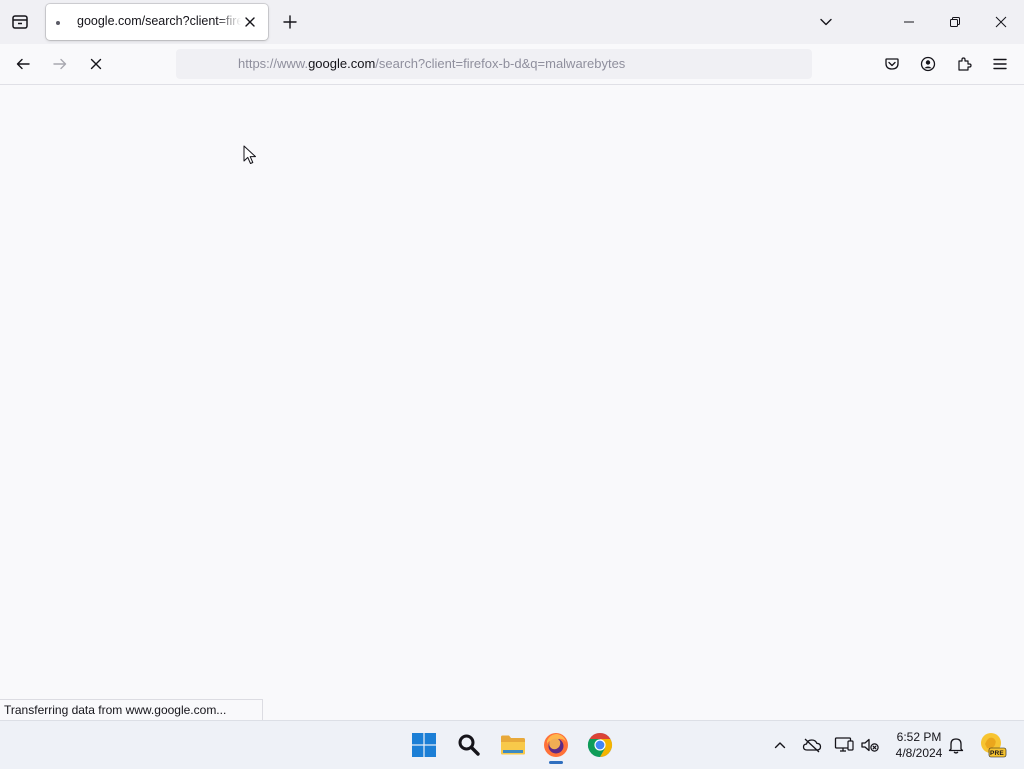 The image size is (1024, 769). Describe the element at coordinates (844, 745) in the screenshot. I see `network-icon` at that location.